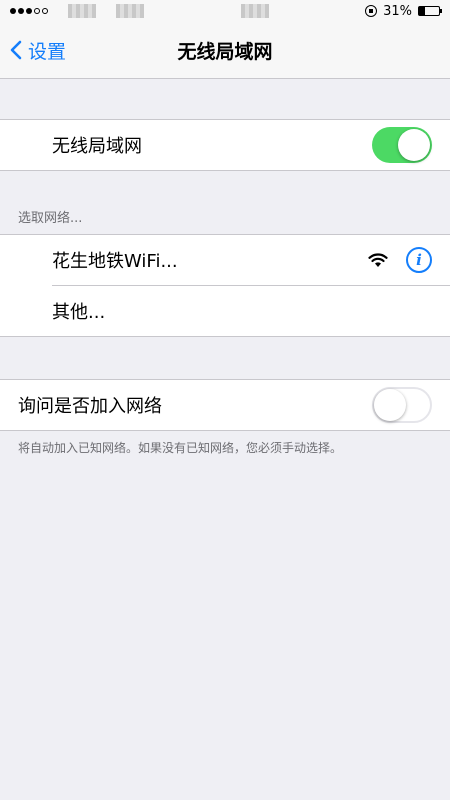 The image size is (450, 800). What do you see at coordinates (402, 405) in the screenshot?
I see `ask-join-toggle` at bounding box center [402, 405].